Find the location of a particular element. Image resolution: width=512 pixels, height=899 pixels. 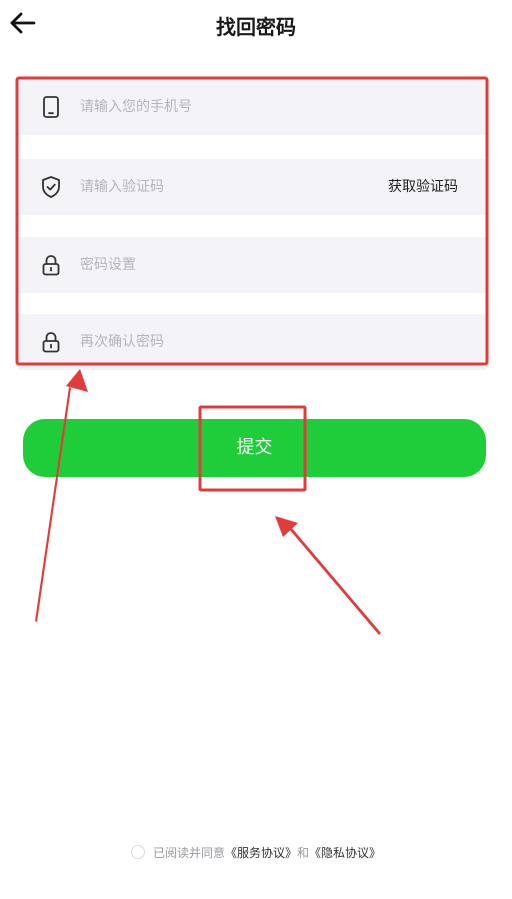

phone-input is located at coordinates (225, 107).